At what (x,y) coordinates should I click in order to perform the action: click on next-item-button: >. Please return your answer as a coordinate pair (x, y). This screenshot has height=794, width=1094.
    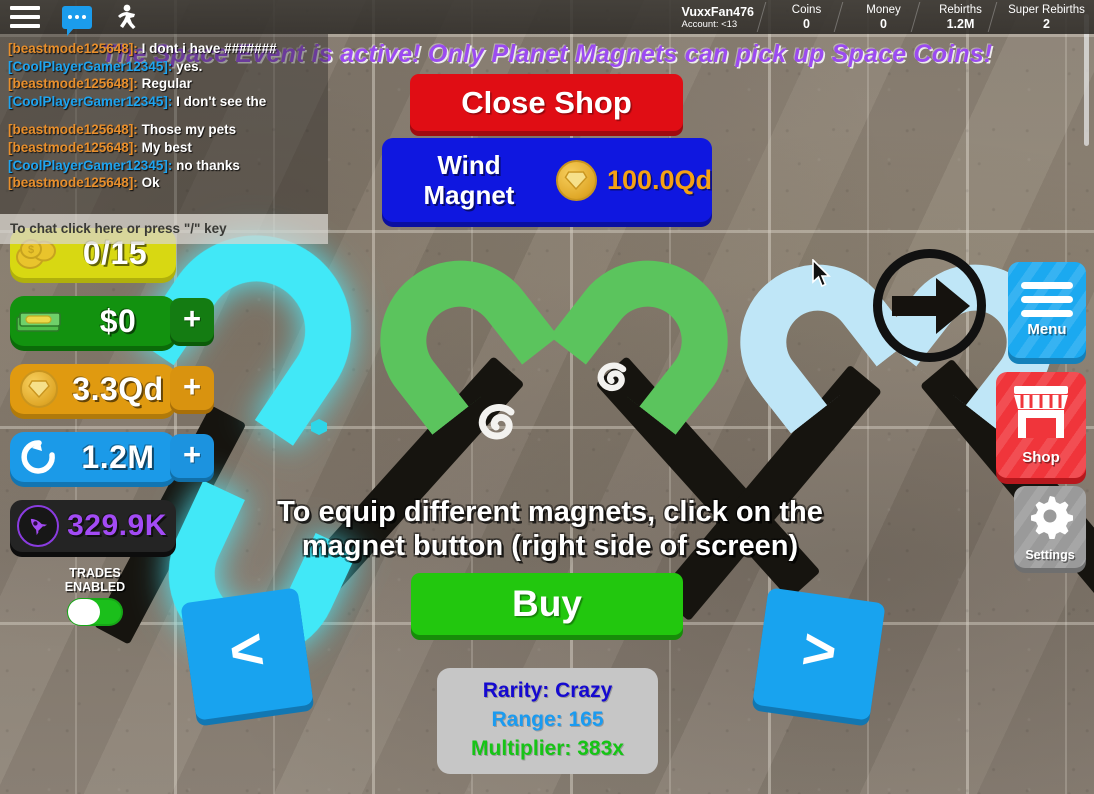
    Looking at the image, I should click on (819, 654).